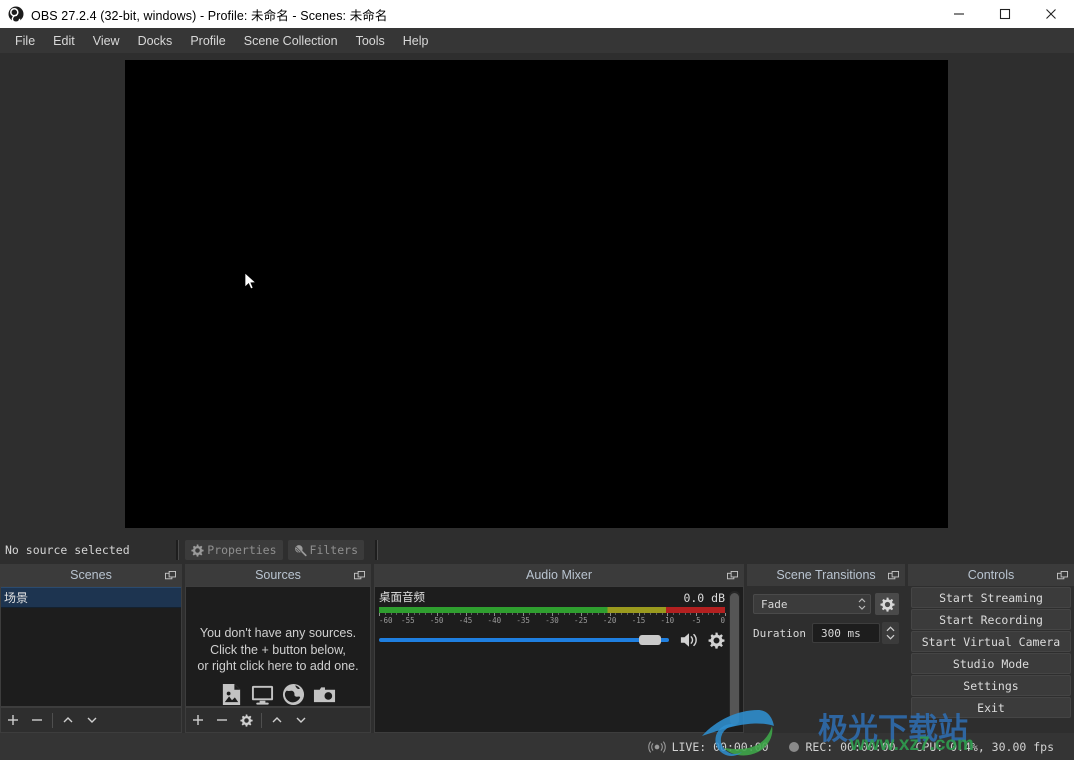 The height and width of the screenshot is (760, 1074). I want to click on volume-slider-handle, so click(649, 640).